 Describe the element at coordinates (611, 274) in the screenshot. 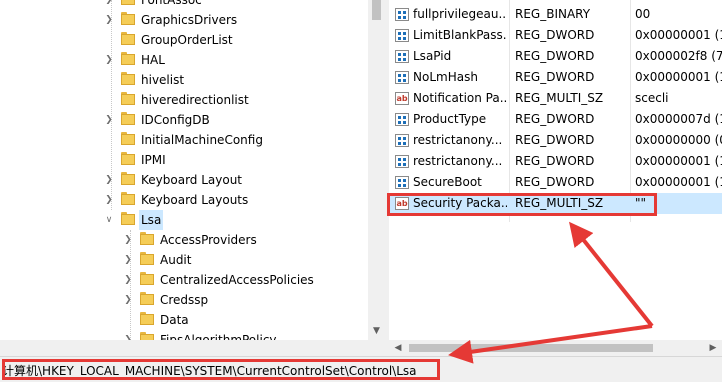

I see `arrow-to-value` at that location.